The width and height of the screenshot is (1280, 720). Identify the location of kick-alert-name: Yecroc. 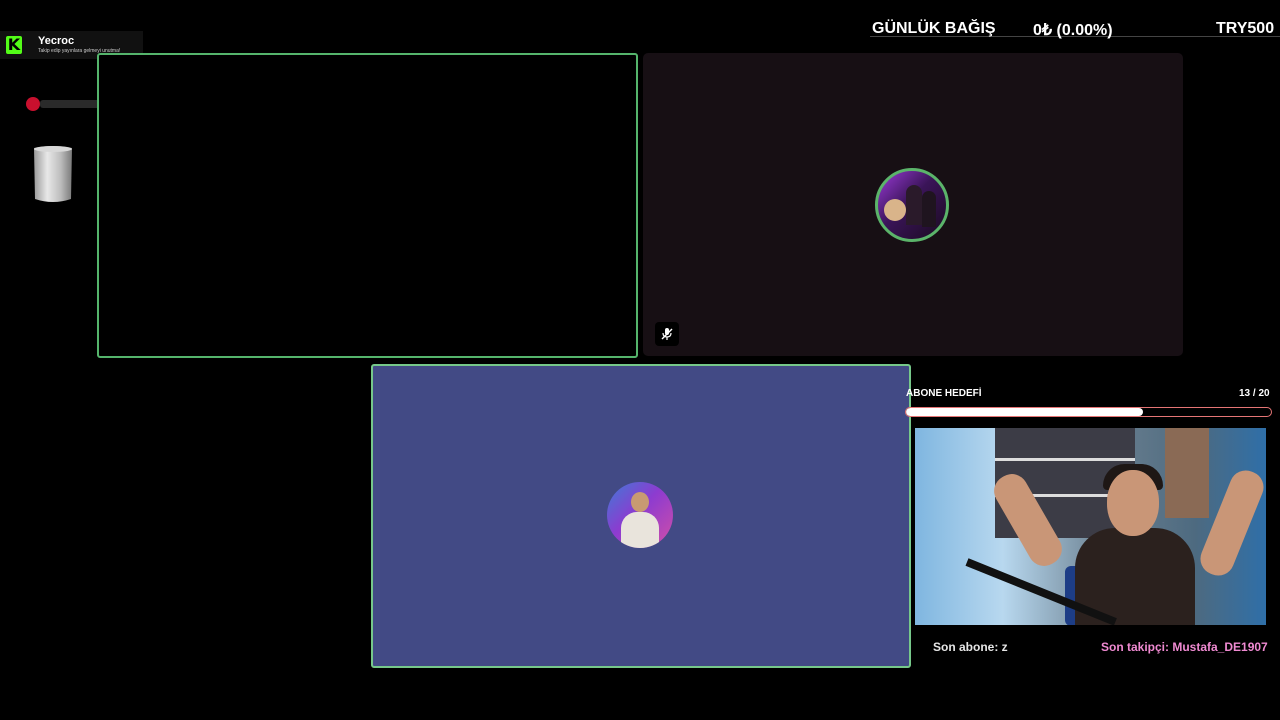
(56, 41).